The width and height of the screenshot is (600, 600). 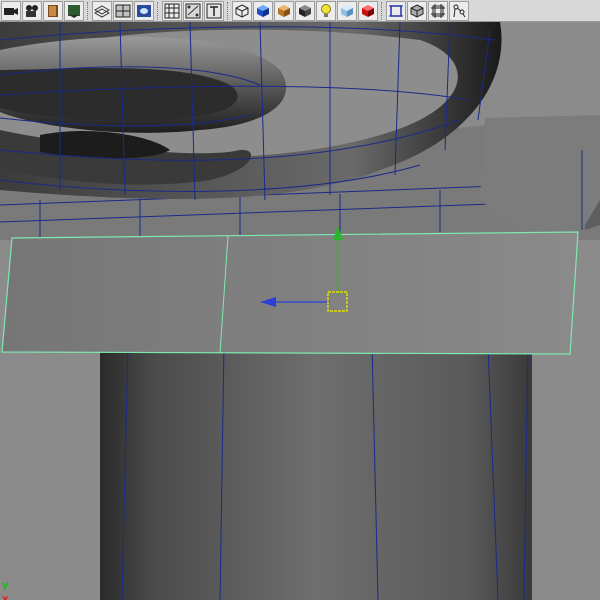 I want to click on uv-button, so click(x=193, y=10).